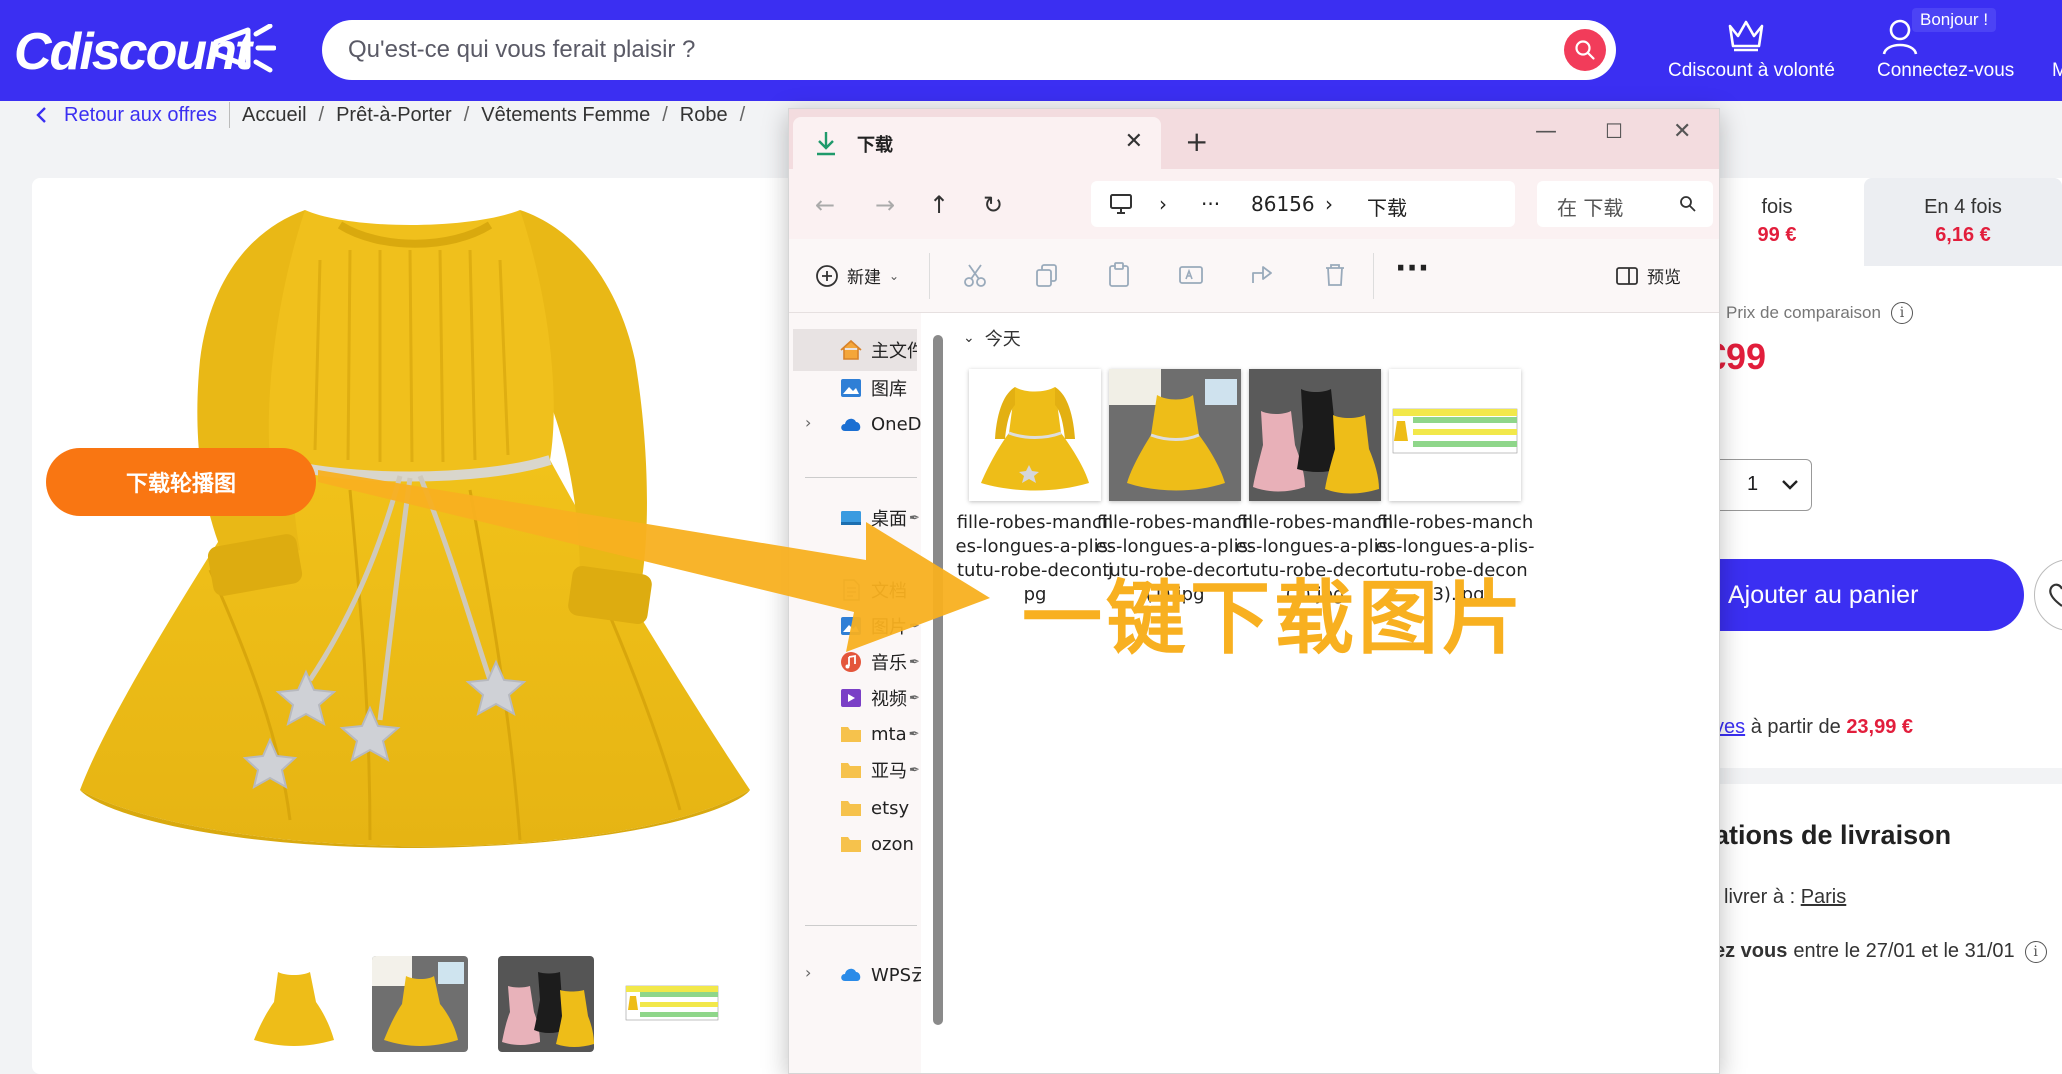 The height and width of the screenshot is (1074, 2062). What do you see at coordinates (851, 590) in the screenshot?
I see `document-icon` at bounding box center [851, 590].